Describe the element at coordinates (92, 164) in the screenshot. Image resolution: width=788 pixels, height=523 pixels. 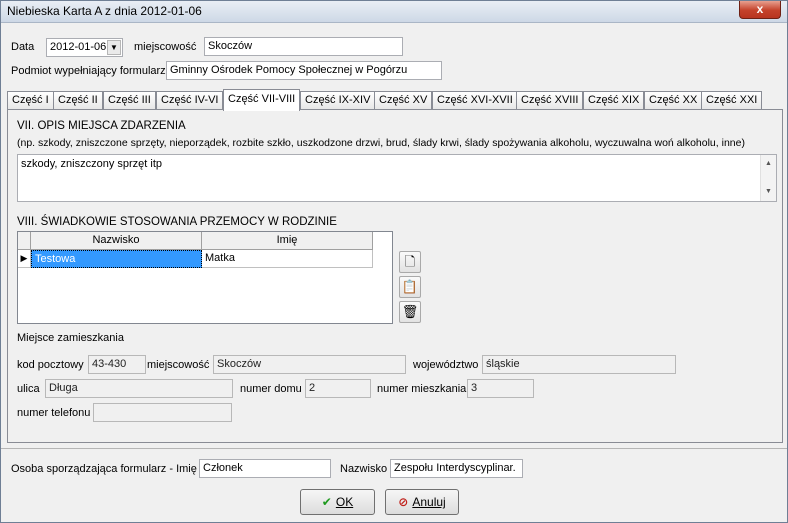
I see `section7-text: szkody, zniszczony sprzęt itp` at that location.